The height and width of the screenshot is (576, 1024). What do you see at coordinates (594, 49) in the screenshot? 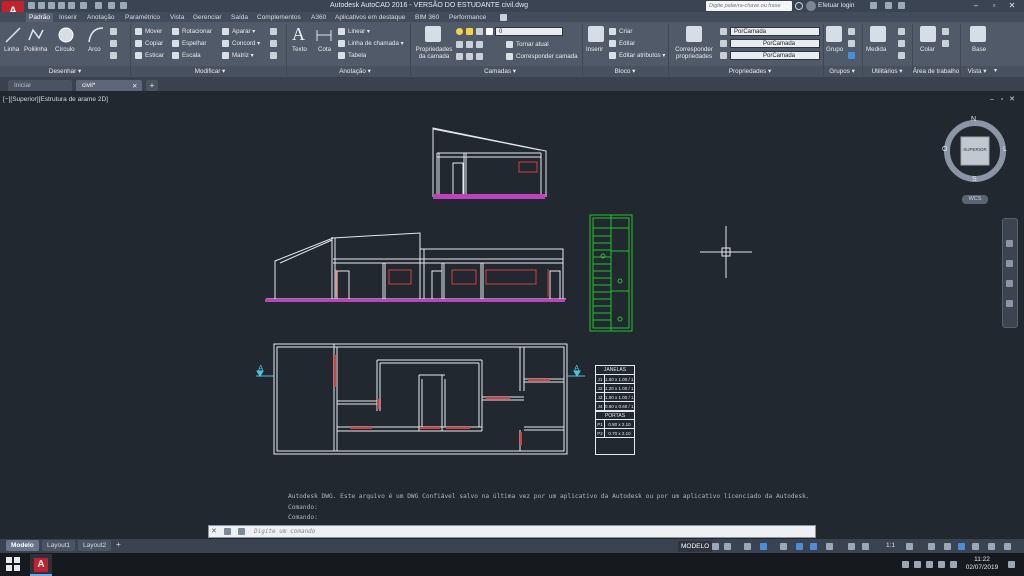
I see `insert-block-button: Inserir` at bounding box center [594, 49].